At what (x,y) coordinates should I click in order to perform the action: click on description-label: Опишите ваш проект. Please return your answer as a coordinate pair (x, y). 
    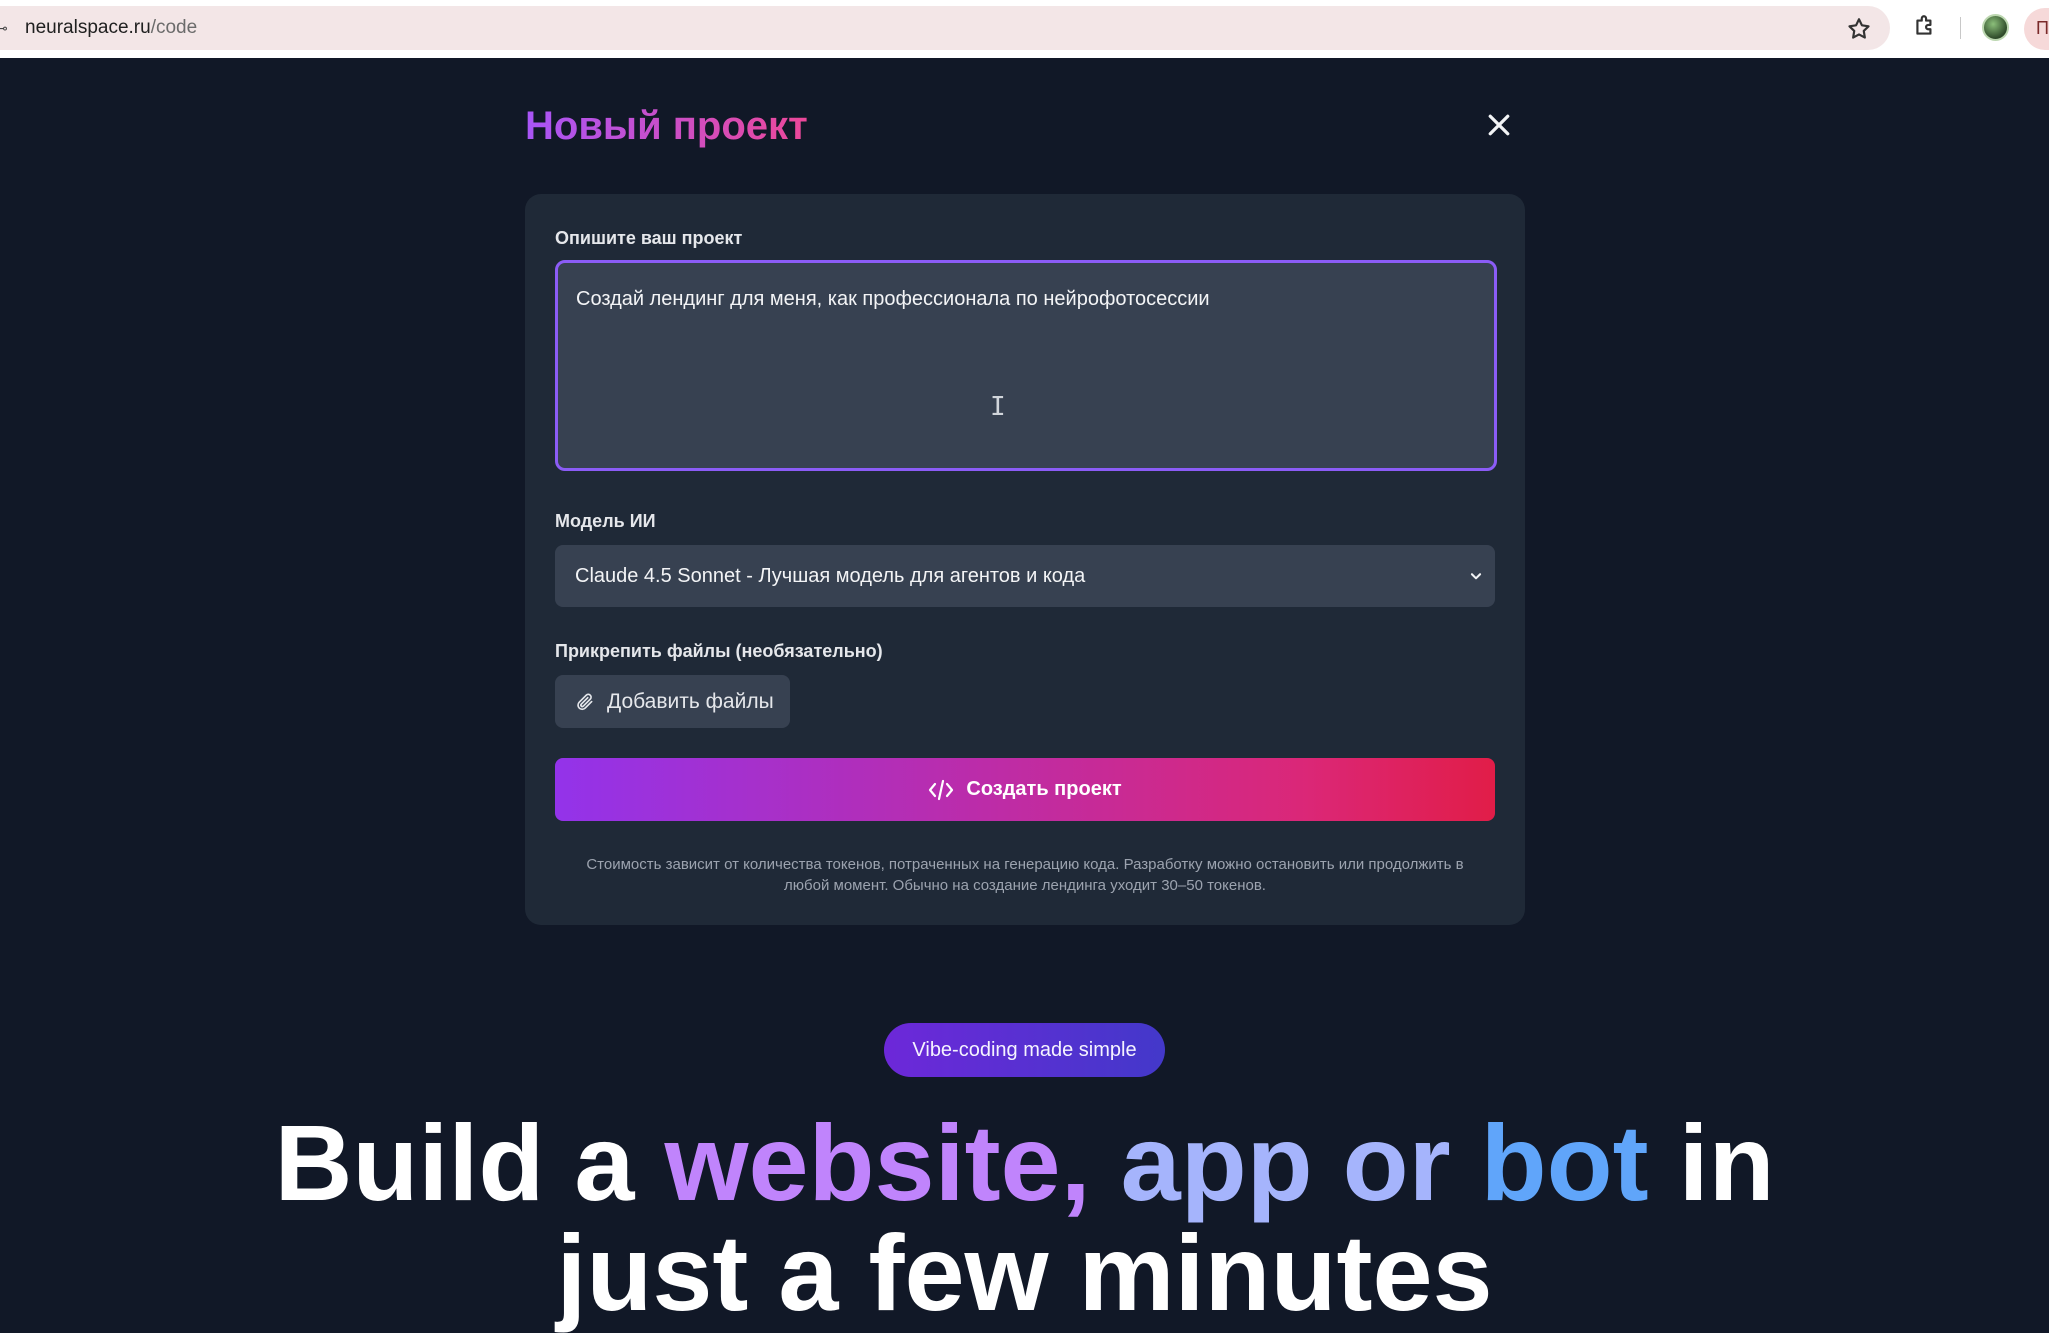
    Looking at the image, I should click on (649, 238).